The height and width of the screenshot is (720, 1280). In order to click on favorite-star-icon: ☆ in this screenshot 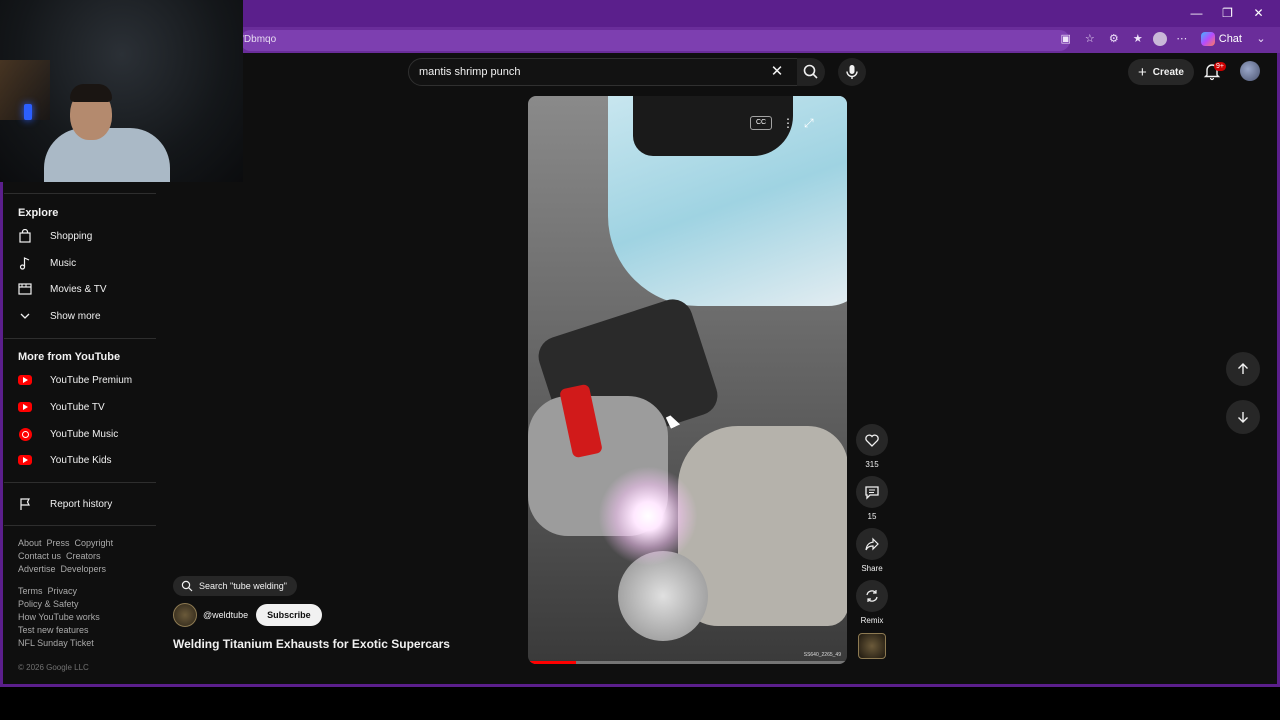, I will do `click(1090, 39)`.